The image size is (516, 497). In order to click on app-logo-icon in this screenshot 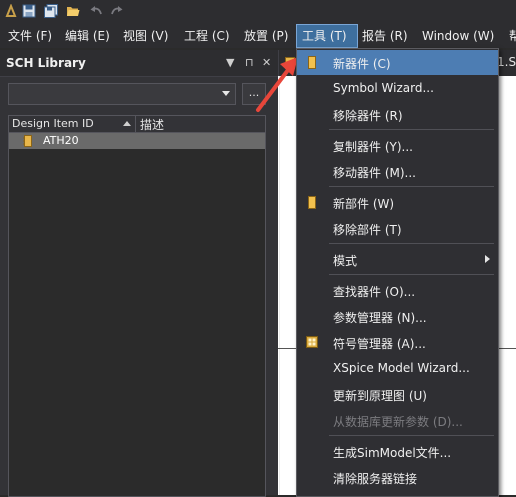, I will do `click(11, 11)`.